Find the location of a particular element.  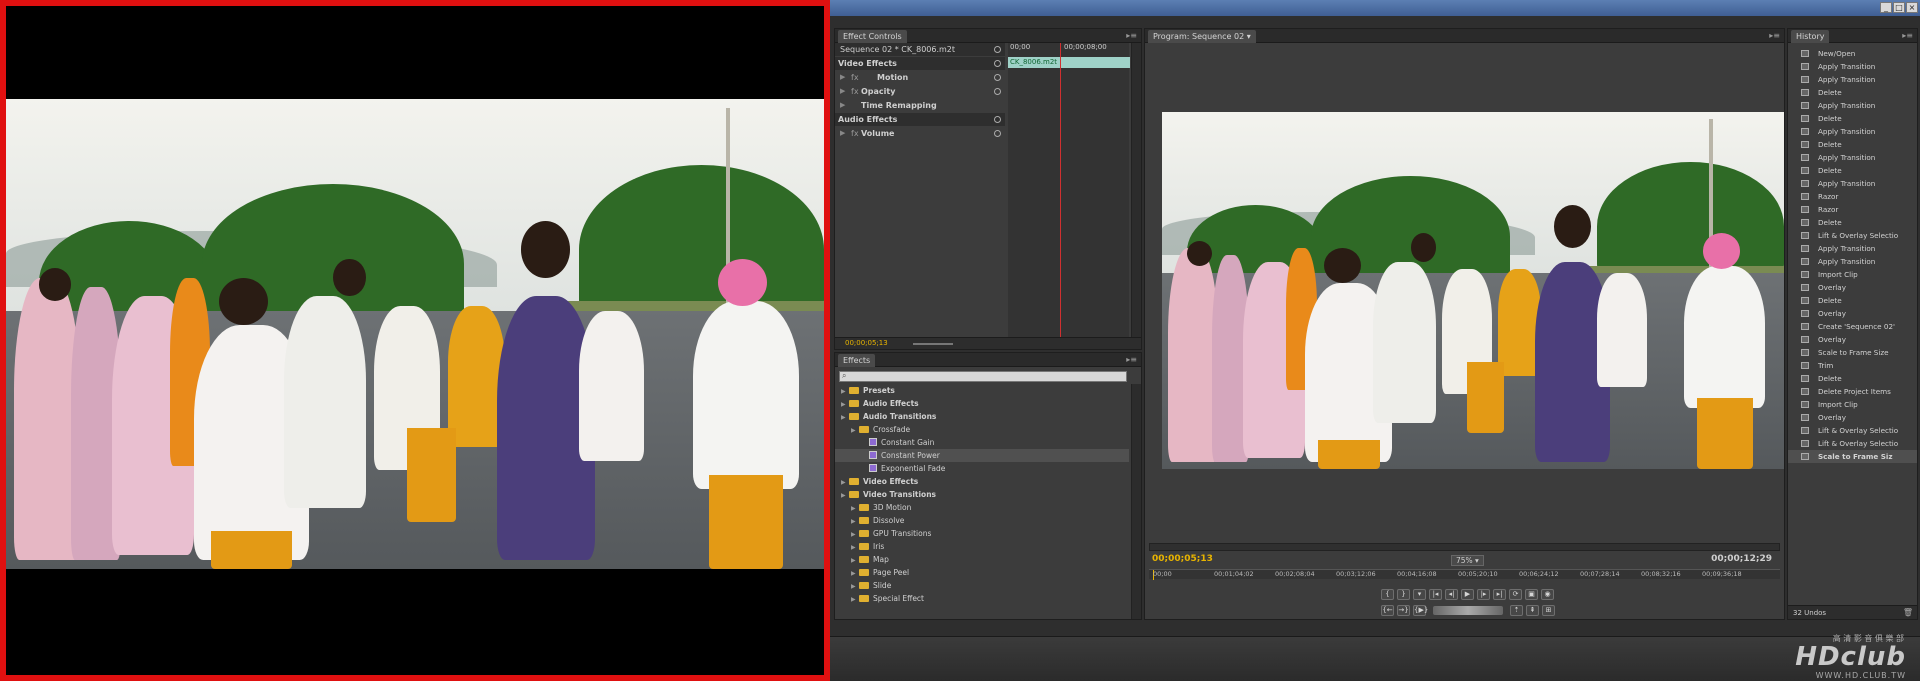

tab-program: Program: Sequence 02 ▾ is located at coordinates (1202, 36).